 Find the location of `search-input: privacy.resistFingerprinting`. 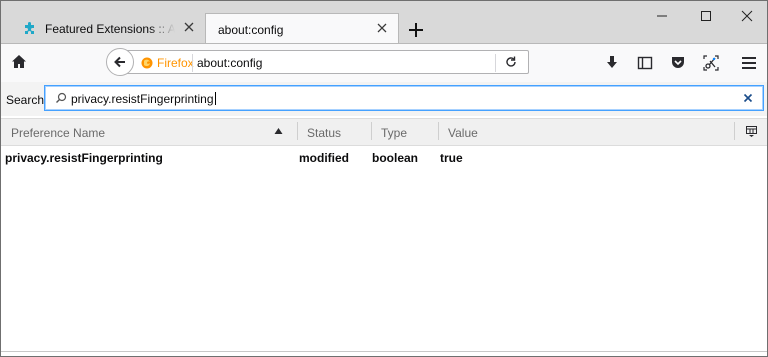

search-input: privacy.resistFingerprinting is located at coordinates (404, 98).